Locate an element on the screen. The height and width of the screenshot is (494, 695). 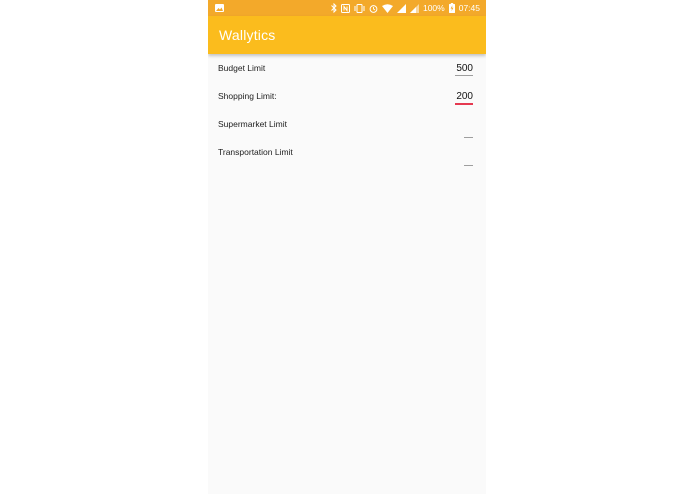
nfc-icon is located at coordinates (345, 8).